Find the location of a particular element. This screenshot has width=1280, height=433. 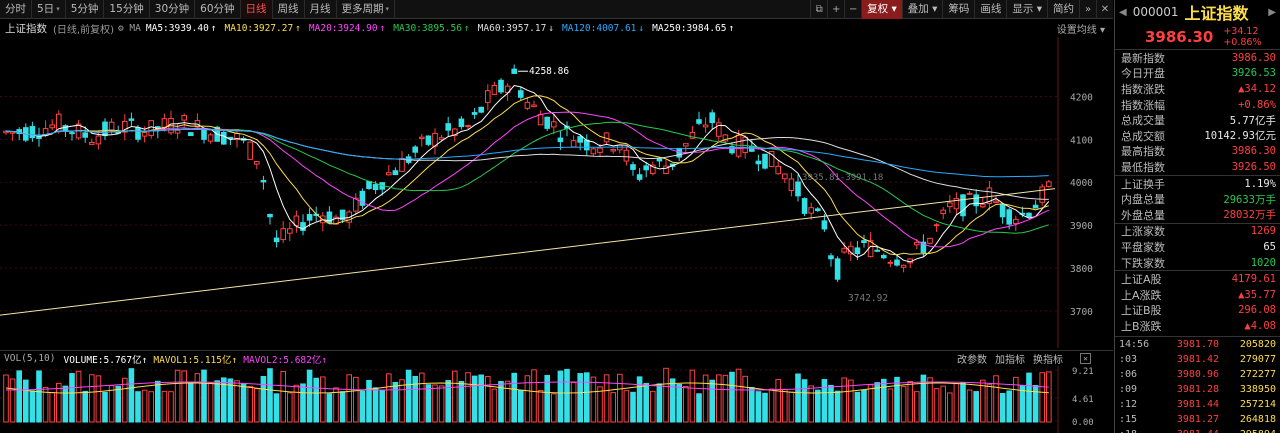

tab-0: 分时 is located at coordinates (16, 9).